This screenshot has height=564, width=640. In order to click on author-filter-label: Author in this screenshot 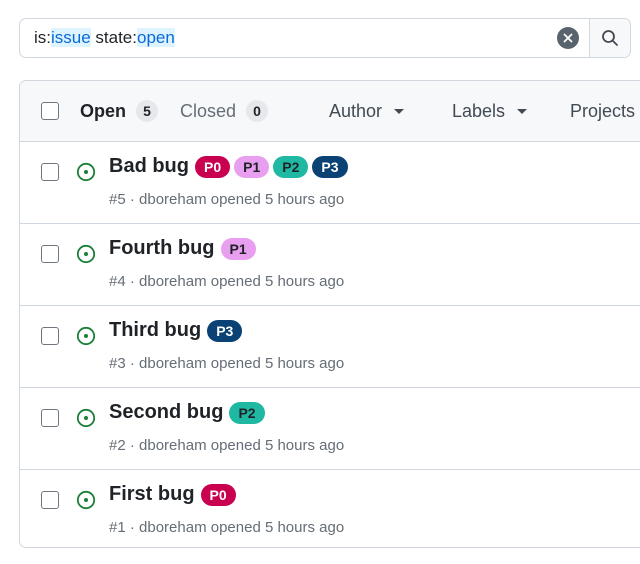, I will do `click(356, 110)`.